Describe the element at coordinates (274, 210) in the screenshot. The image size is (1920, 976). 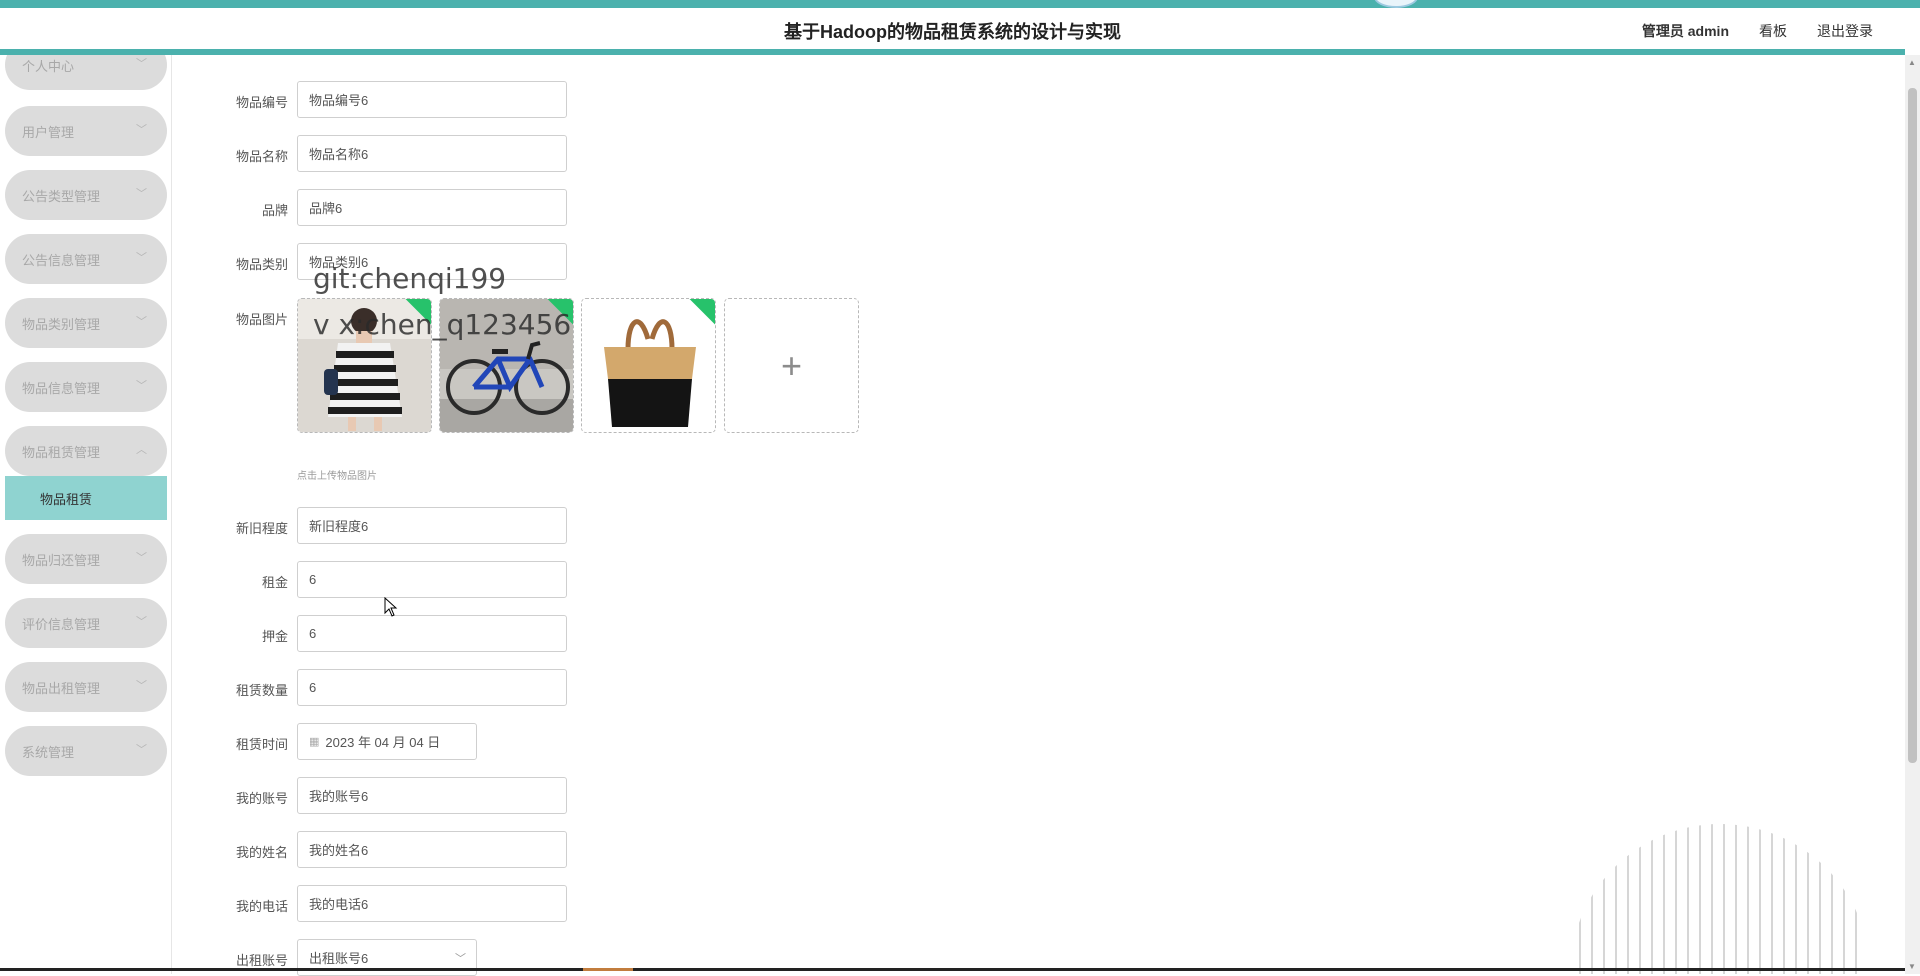
I see `brand-label: 品牌` at that location.